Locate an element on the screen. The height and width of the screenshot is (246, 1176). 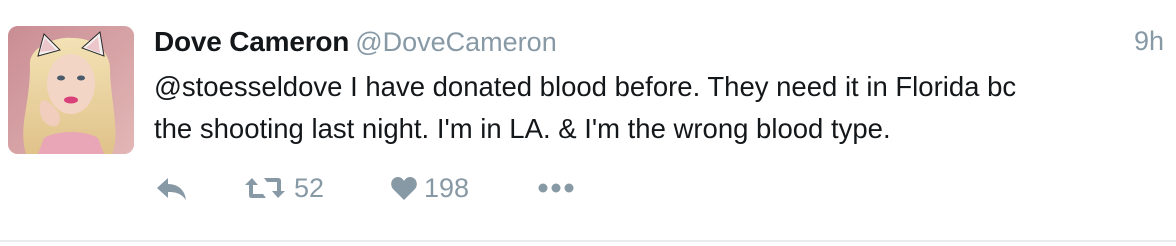
user-handle: @DoveCameron is located at coordinates (456, 42).